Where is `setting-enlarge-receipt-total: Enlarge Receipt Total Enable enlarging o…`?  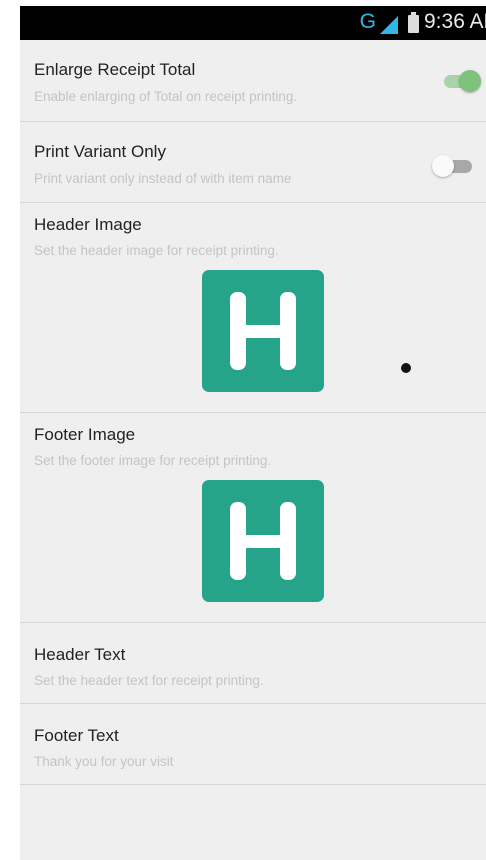
setting-enlarge-receipt-total: Enlarge Receipt Total Enable enlarging o… is located at coordinates (253, 81).